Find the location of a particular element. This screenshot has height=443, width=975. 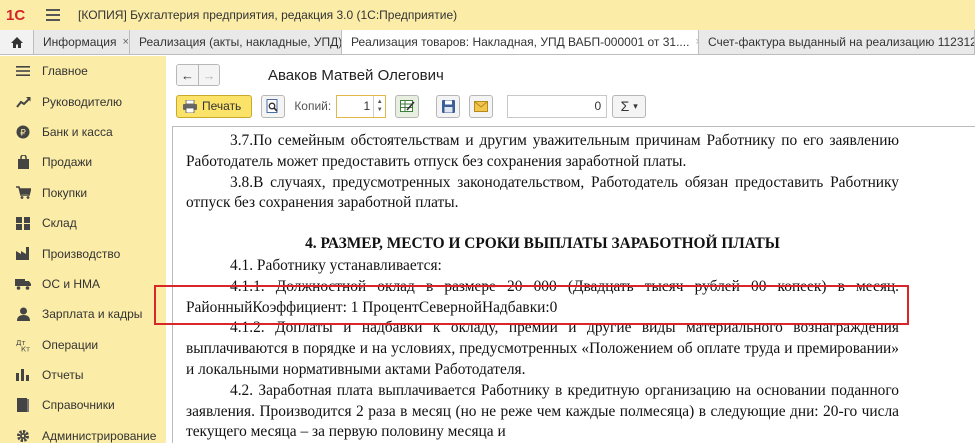

forward-button: → is located at coordinates (208, 75).